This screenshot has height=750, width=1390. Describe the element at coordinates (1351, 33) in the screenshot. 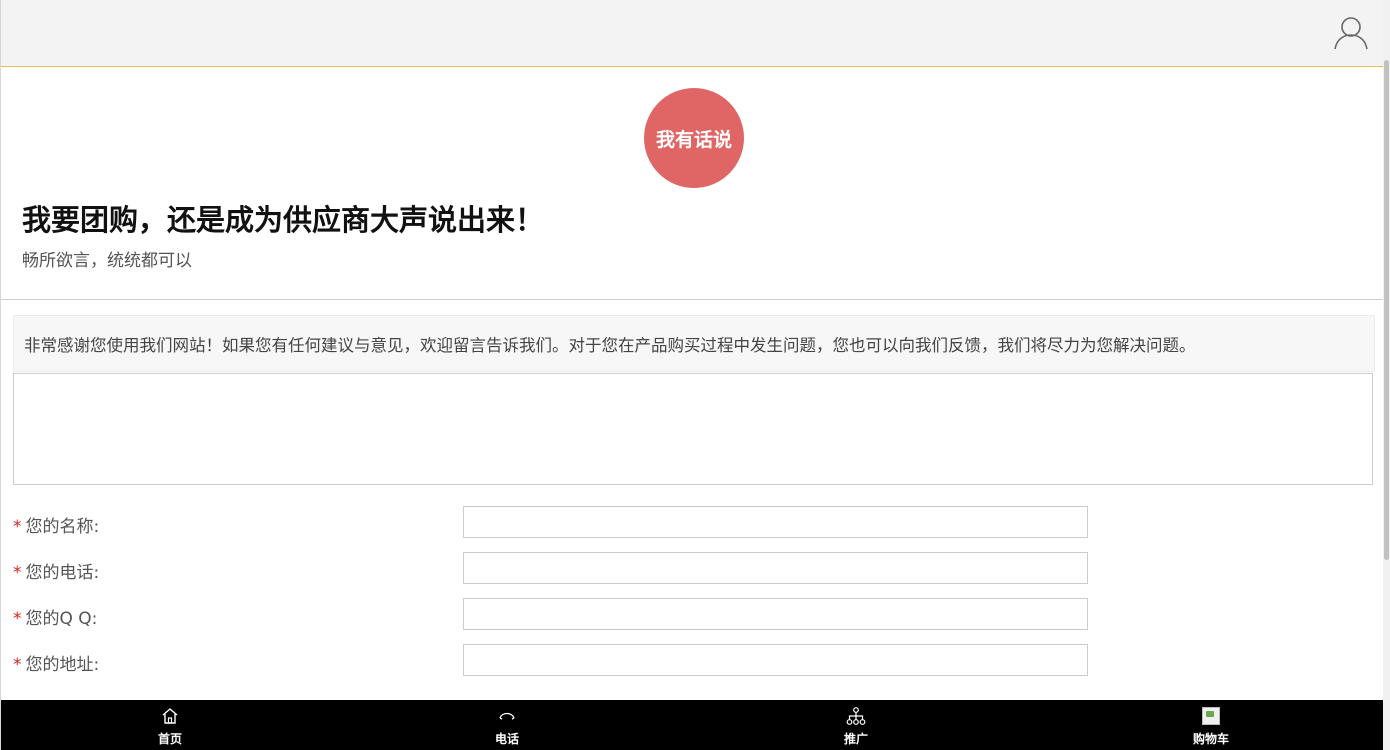

I see `user-icon` at that location.